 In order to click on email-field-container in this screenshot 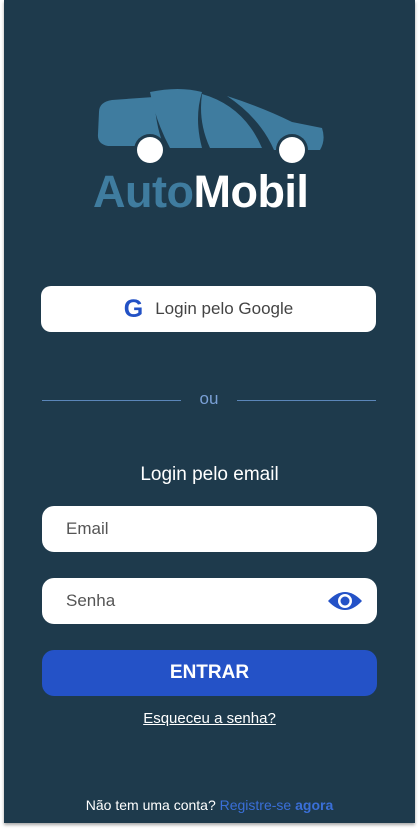, I will do `click(209, 529)`.